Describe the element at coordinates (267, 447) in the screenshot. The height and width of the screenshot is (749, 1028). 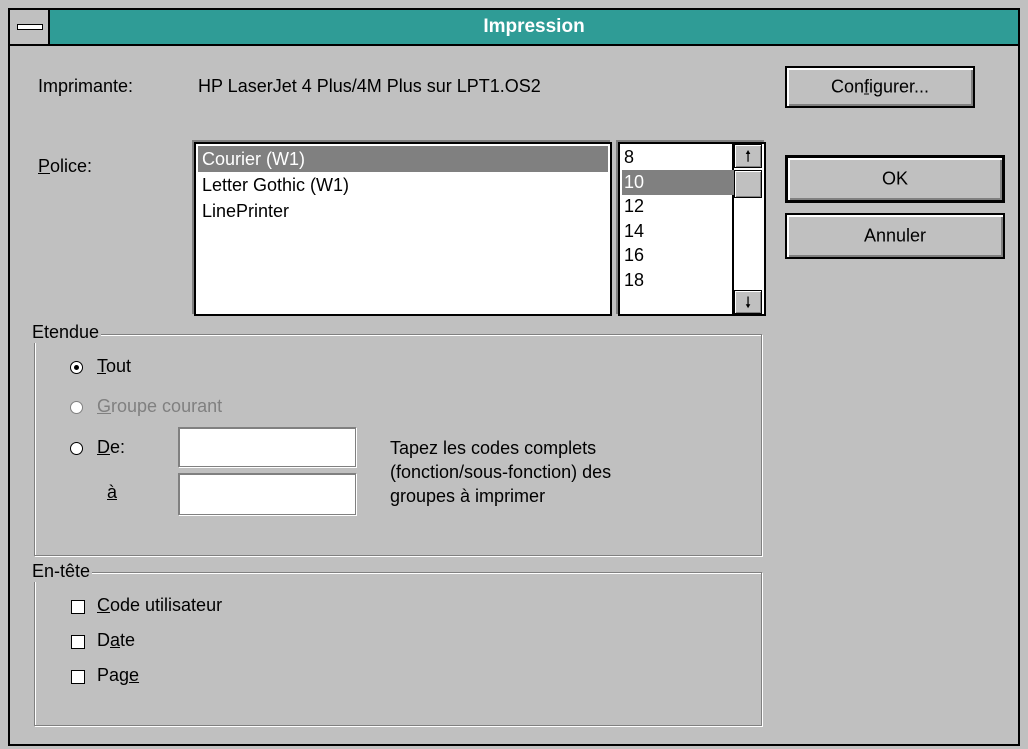
I see `from-input` at that location.